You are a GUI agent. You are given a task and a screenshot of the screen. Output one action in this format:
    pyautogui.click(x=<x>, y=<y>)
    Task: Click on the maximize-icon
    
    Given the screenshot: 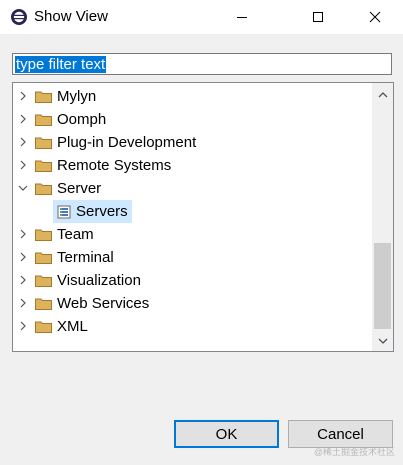 What is the action you would take?
    pyautogui.click(x=318, y=17)
    